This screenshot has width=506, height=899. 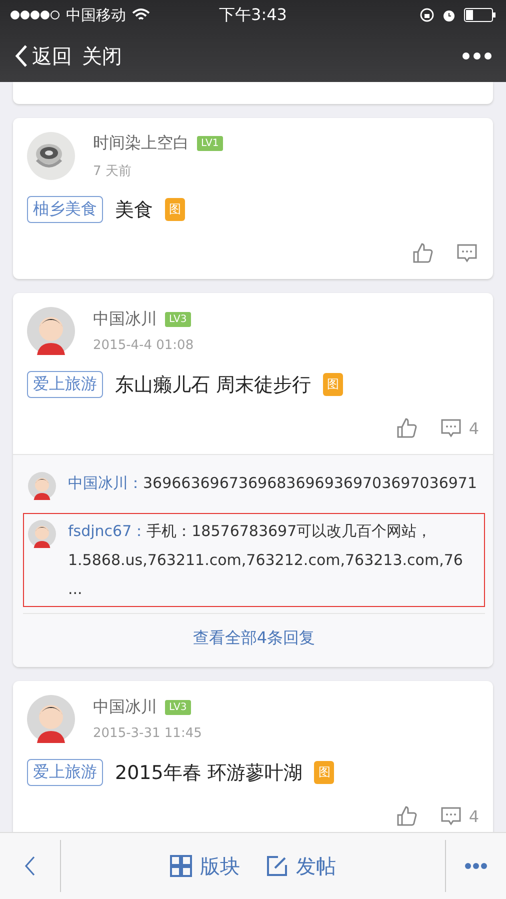 What do you see at coordinates (265, 560) in the screenshot?
I see `reply-text: 1.5868.us,763211.com,763212.com,763213.com,76` at bounding box center [265, 560].